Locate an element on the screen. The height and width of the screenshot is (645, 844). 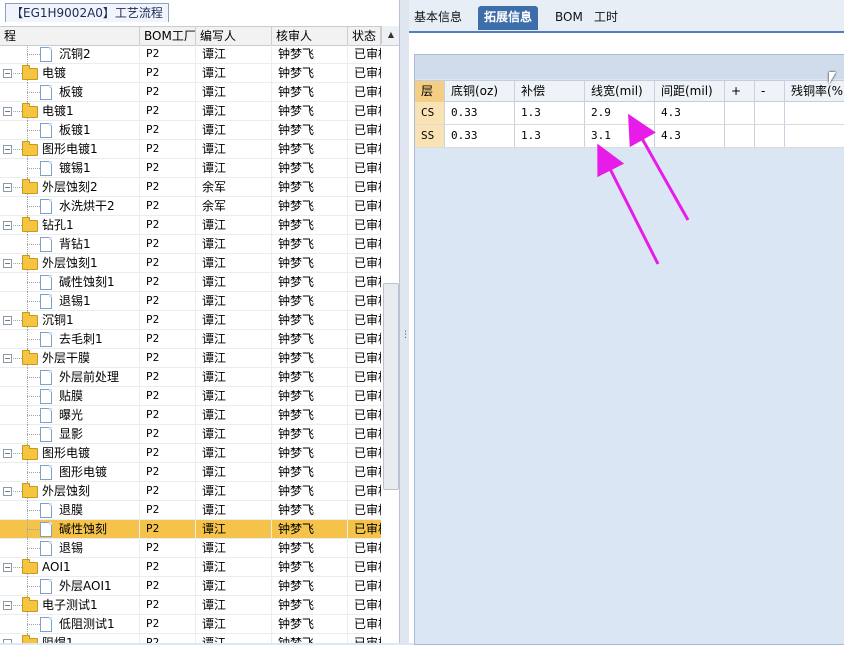
tree-row: 背钻1 P2谭江钟梦飞已审核 is located at coordinates (190, 244).